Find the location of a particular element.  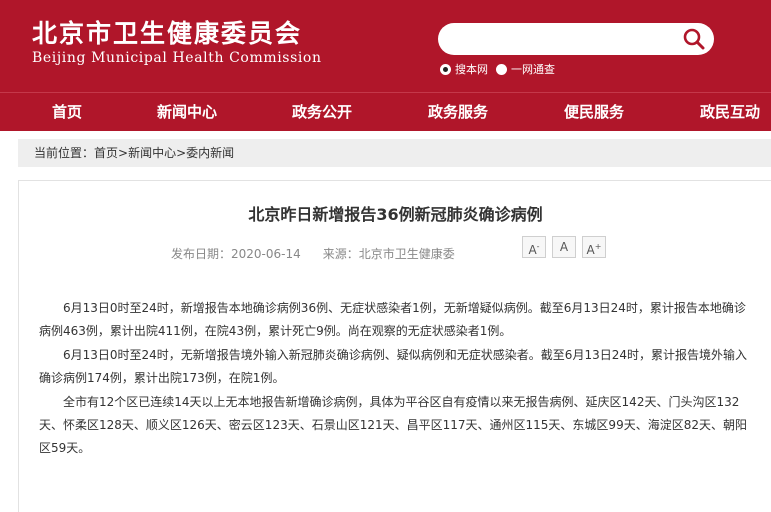

publish-date: 发布日期：2020-06-14 is located at coordinates (236, 254).